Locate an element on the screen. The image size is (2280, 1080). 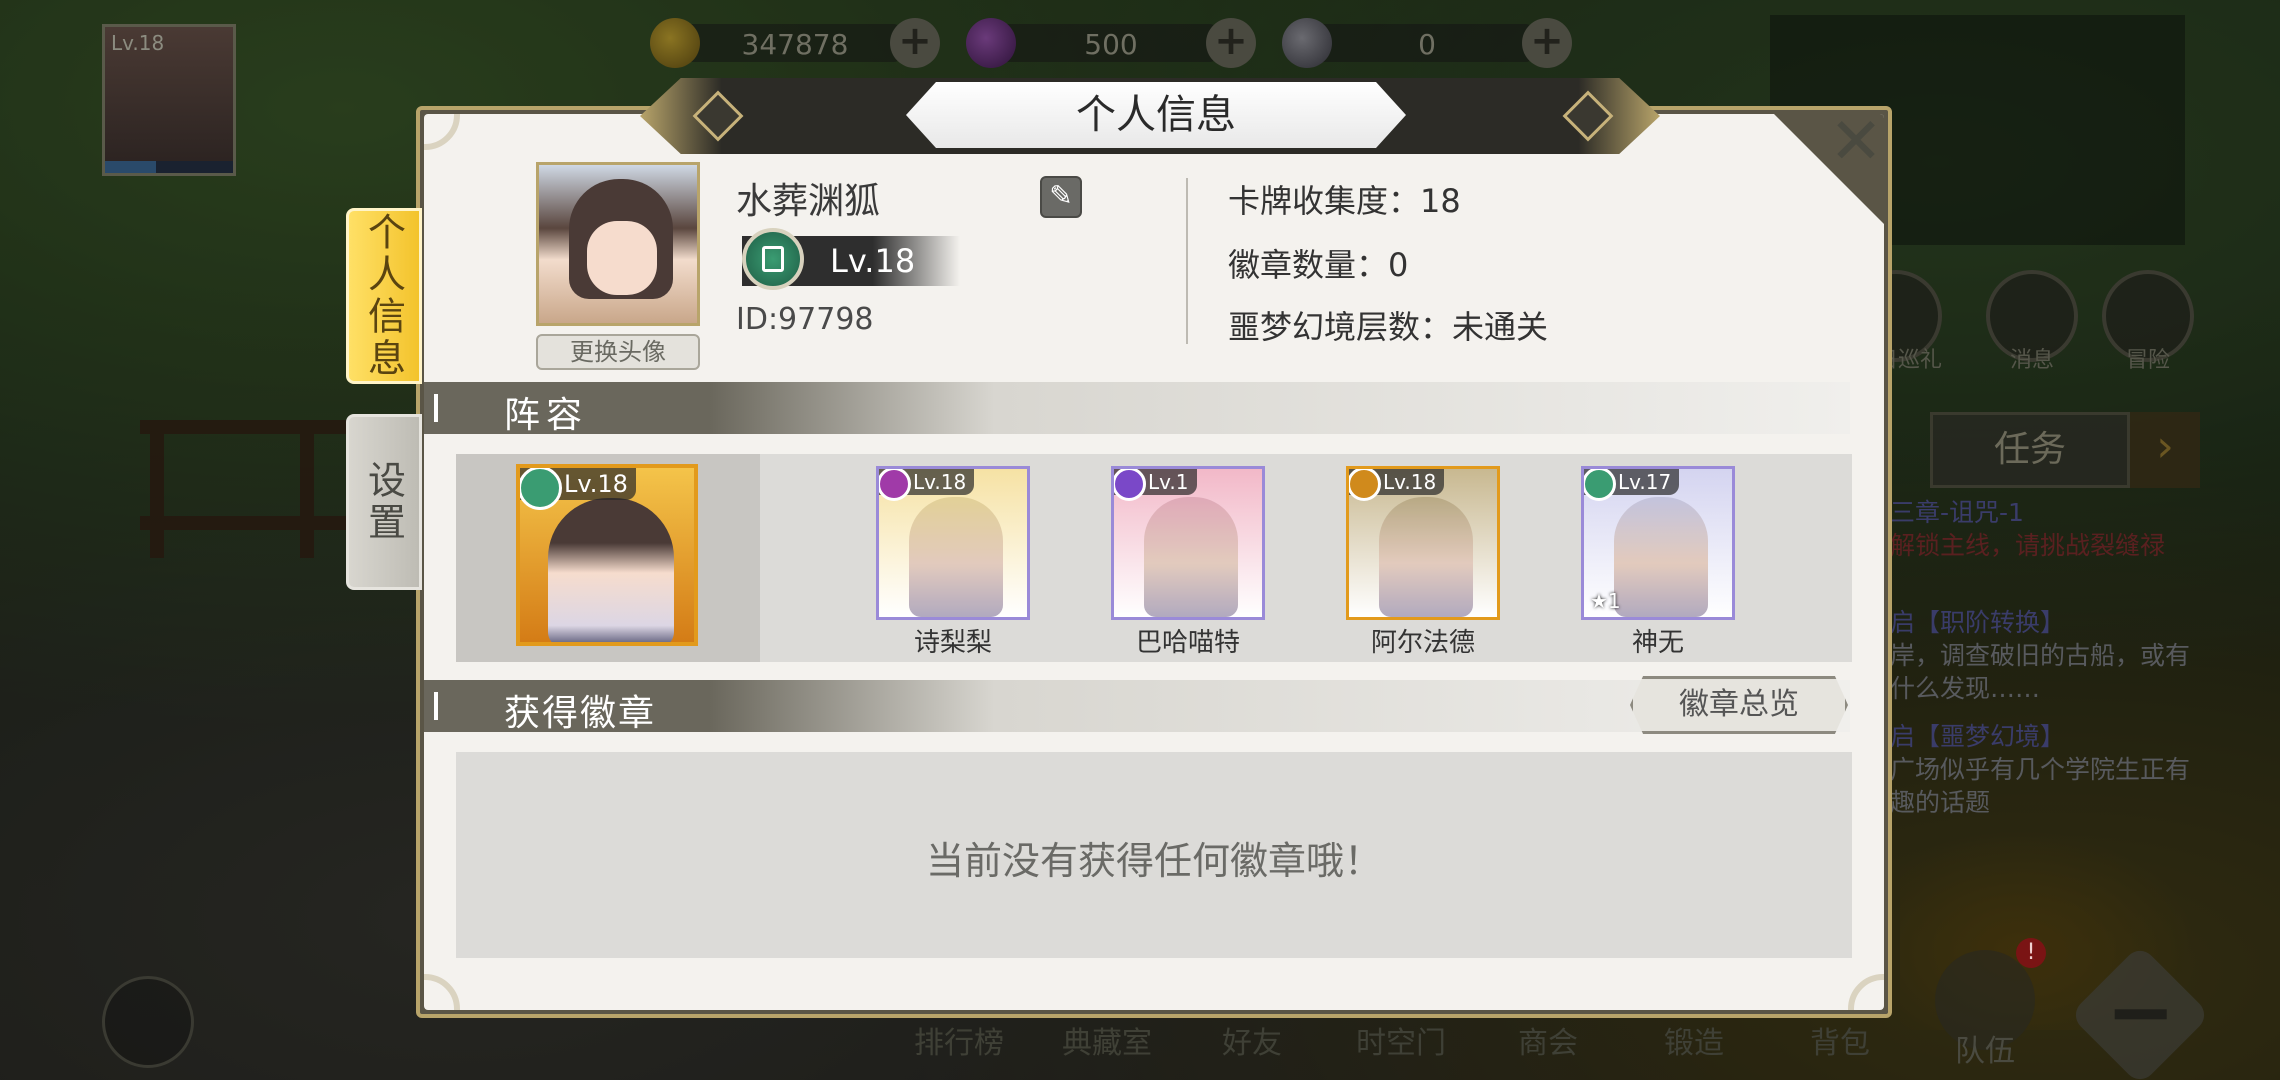
tab-settings: 设置 is located at coordinates (384, 502).